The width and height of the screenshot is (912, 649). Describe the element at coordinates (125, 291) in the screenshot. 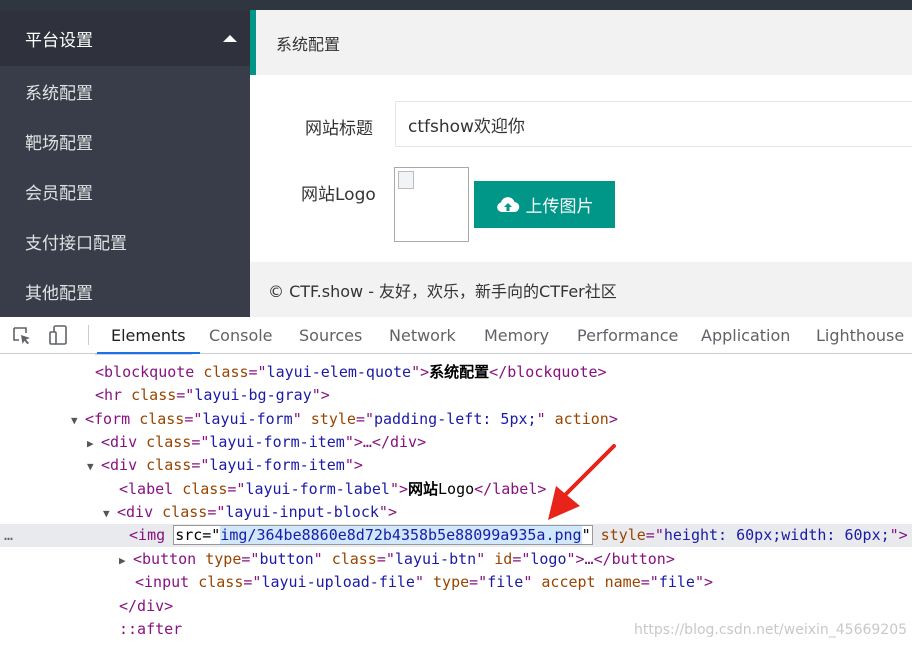

I see `sidebar-item-other-config: 其他配置` at that location.